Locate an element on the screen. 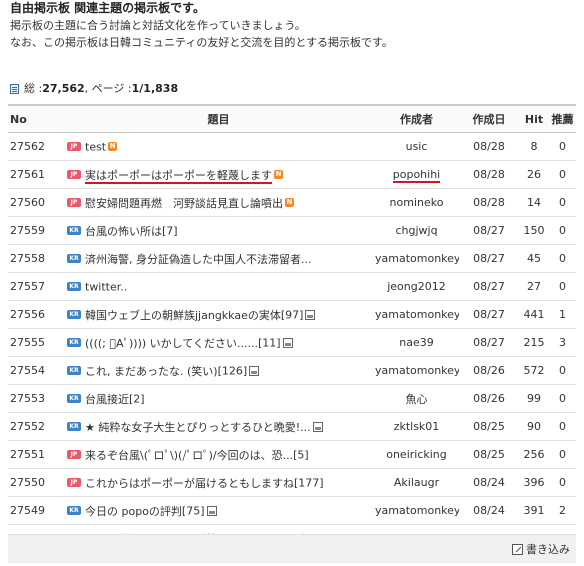  author-name: jeong2012 is located at coordinates (416, 286).